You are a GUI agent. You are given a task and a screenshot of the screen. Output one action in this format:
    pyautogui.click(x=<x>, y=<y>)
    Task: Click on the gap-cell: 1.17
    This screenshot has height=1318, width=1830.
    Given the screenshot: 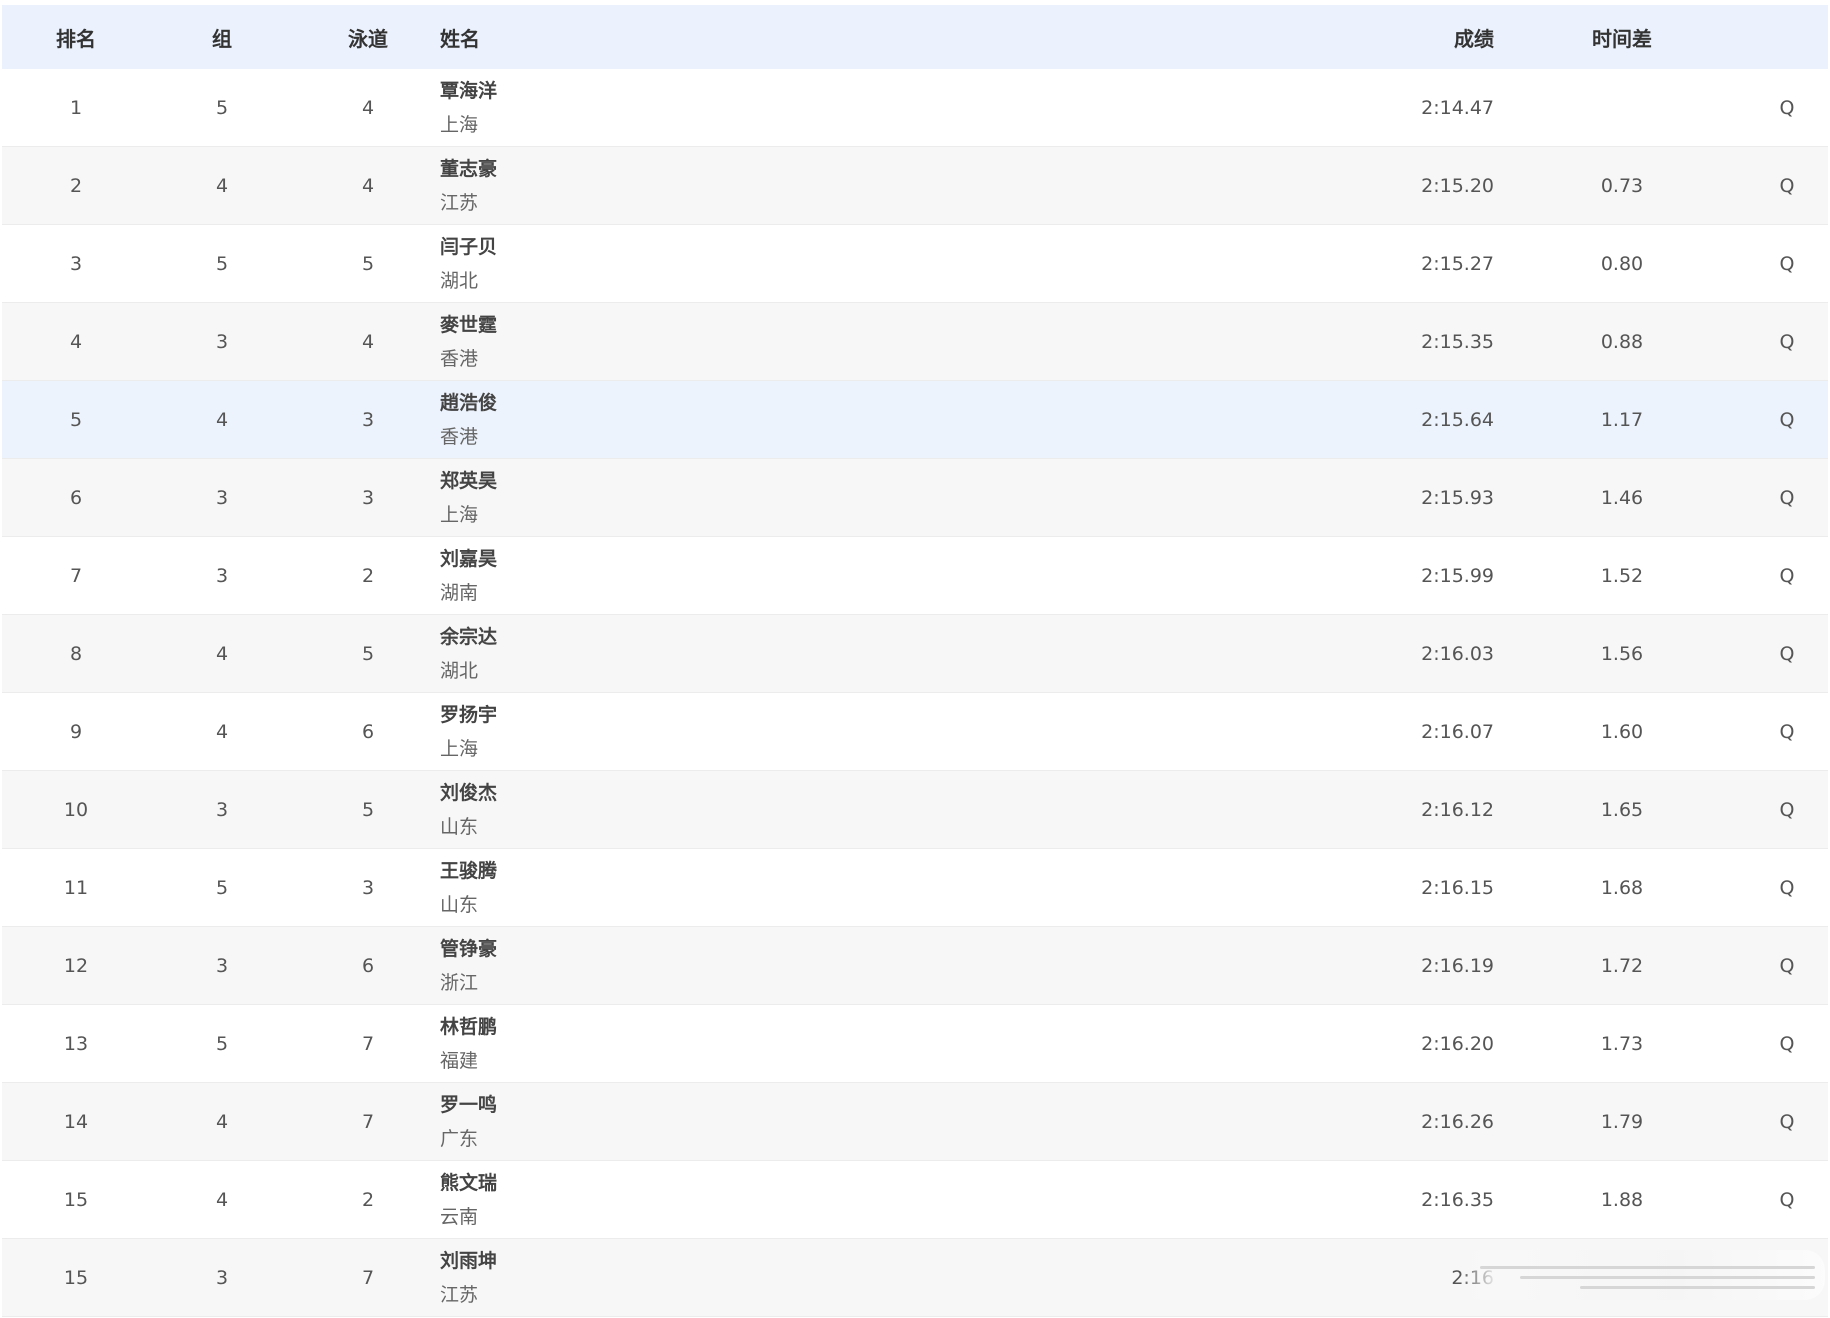 What is the action you would take?
    pyautogui.click(x=1622, y=419)
    